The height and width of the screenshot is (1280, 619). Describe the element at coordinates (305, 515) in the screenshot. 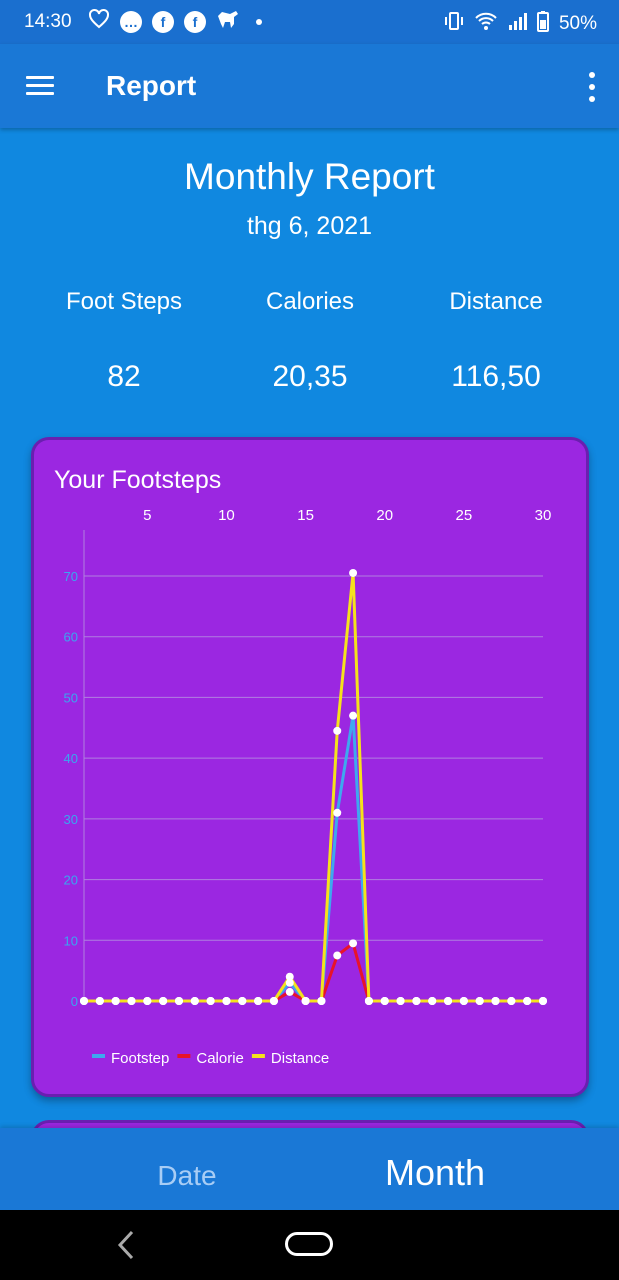

I see `x-tick-label: 15` at that location.